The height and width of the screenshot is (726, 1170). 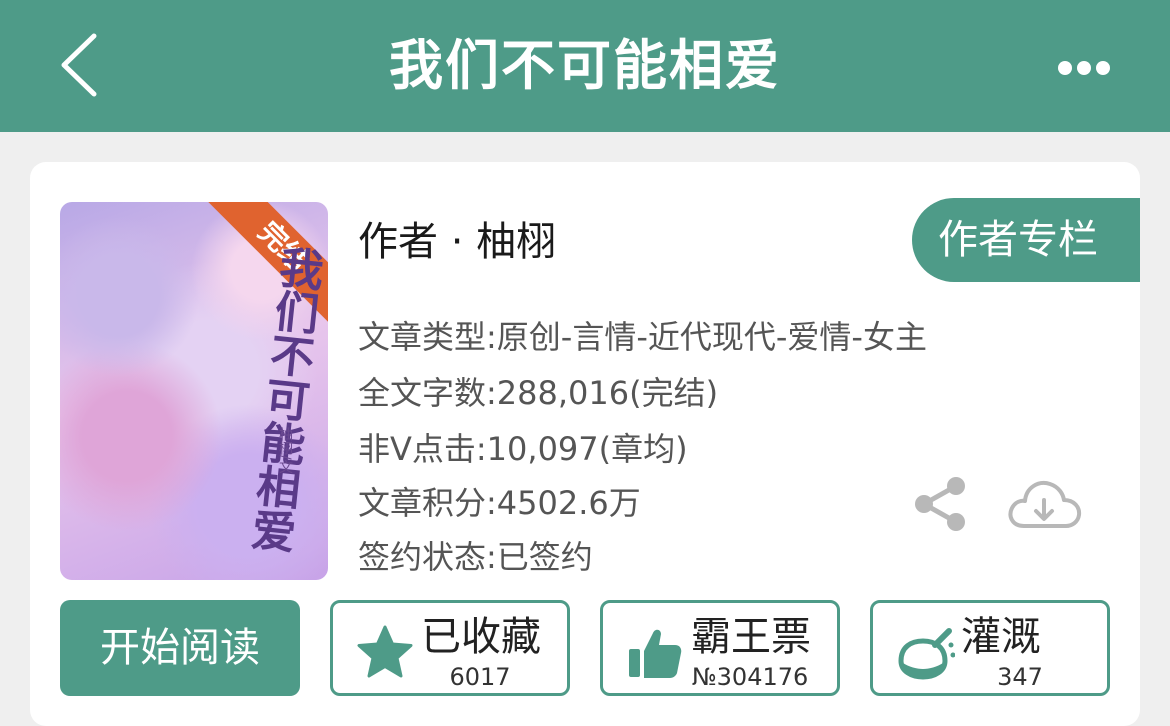 I want to click on page-title: 我们不可能相爱, so click(x=585, y=65).